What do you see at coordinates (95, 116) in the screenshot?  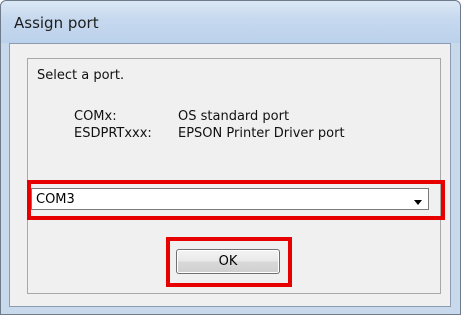 I see `port-code-label: COMx:` at bounding box center [95, 116].